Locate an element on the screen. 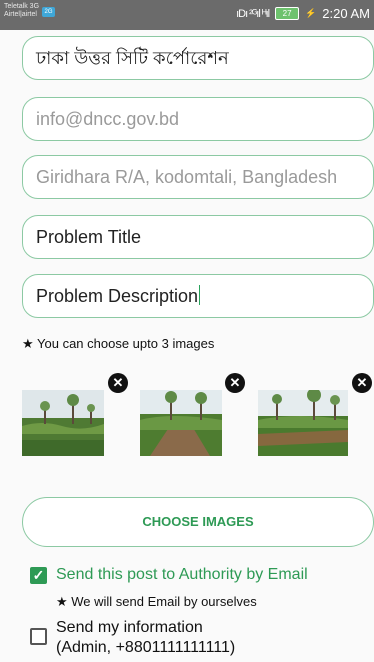 Image resolution: width=374 pixels, height=662 pixels. image-limit-hint: ★ You can choose upto 3 images is located at coordinates (118, 343).